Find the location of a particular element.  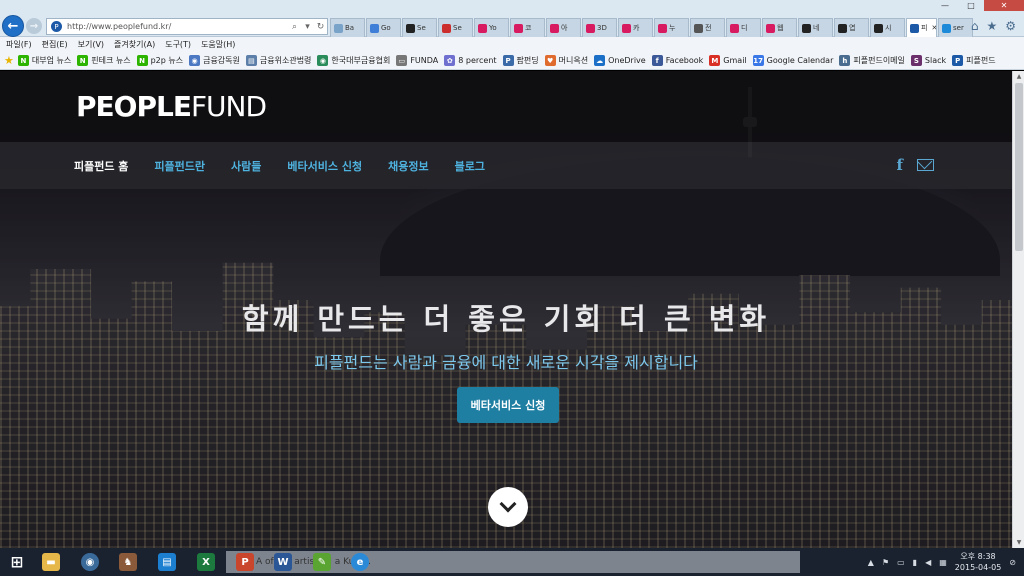

minimize-button: — is located at coordinates (945, 5).